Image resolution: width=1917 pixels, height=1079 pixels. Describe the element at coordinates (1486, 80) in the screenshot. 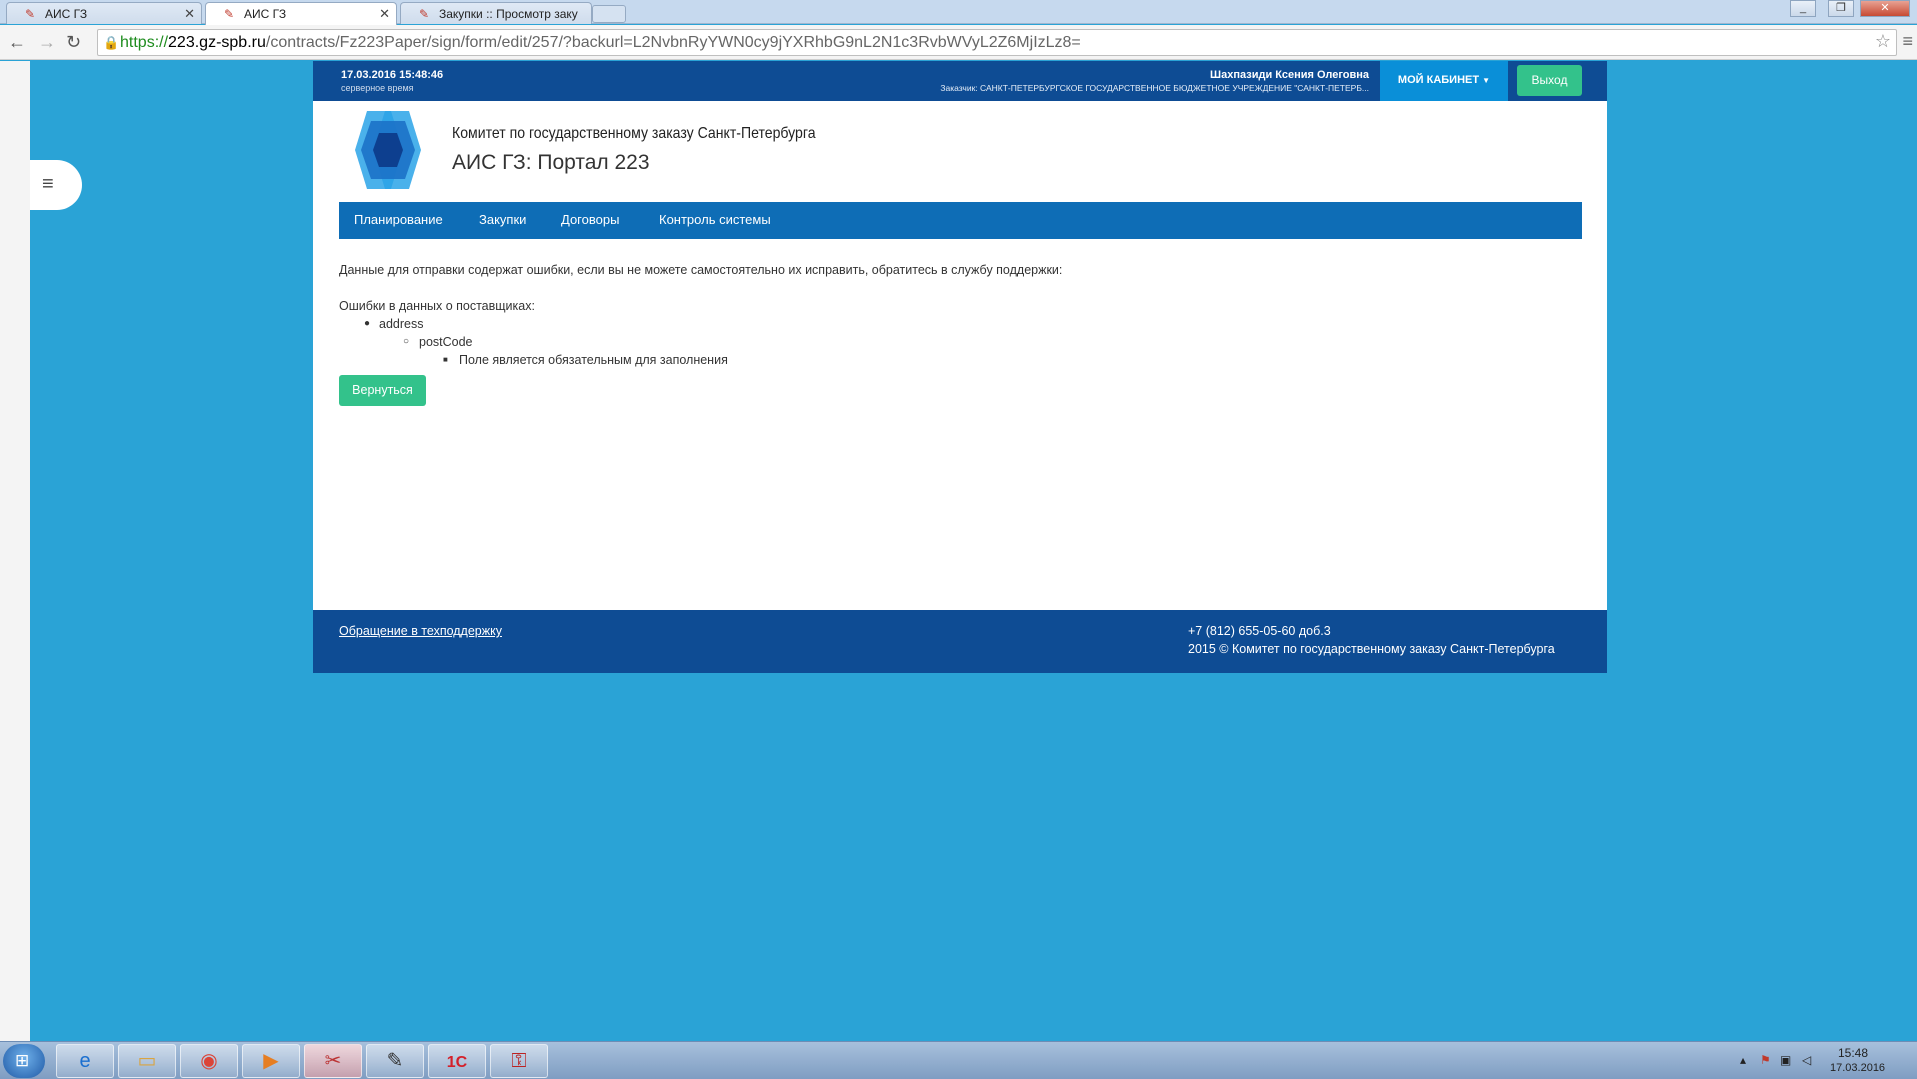

I see `caret-down-icon: ▼` at that location.